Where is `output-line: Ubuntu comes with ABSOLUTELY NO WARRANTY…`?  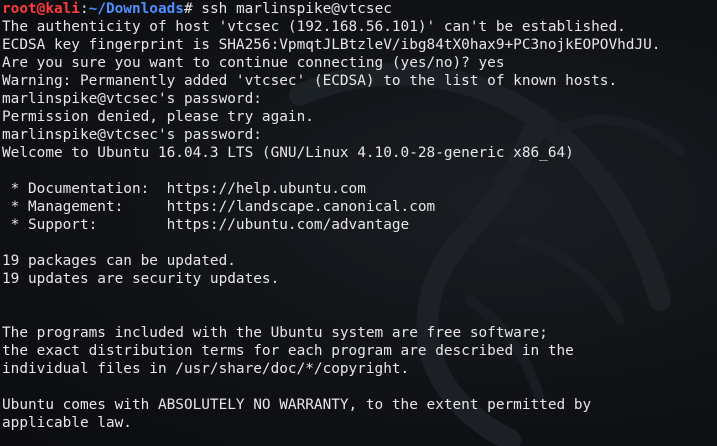 output-line: Ubuntu comes with ABSOLUTELY NO WARRANTY… is located at coordinates (297, 405).